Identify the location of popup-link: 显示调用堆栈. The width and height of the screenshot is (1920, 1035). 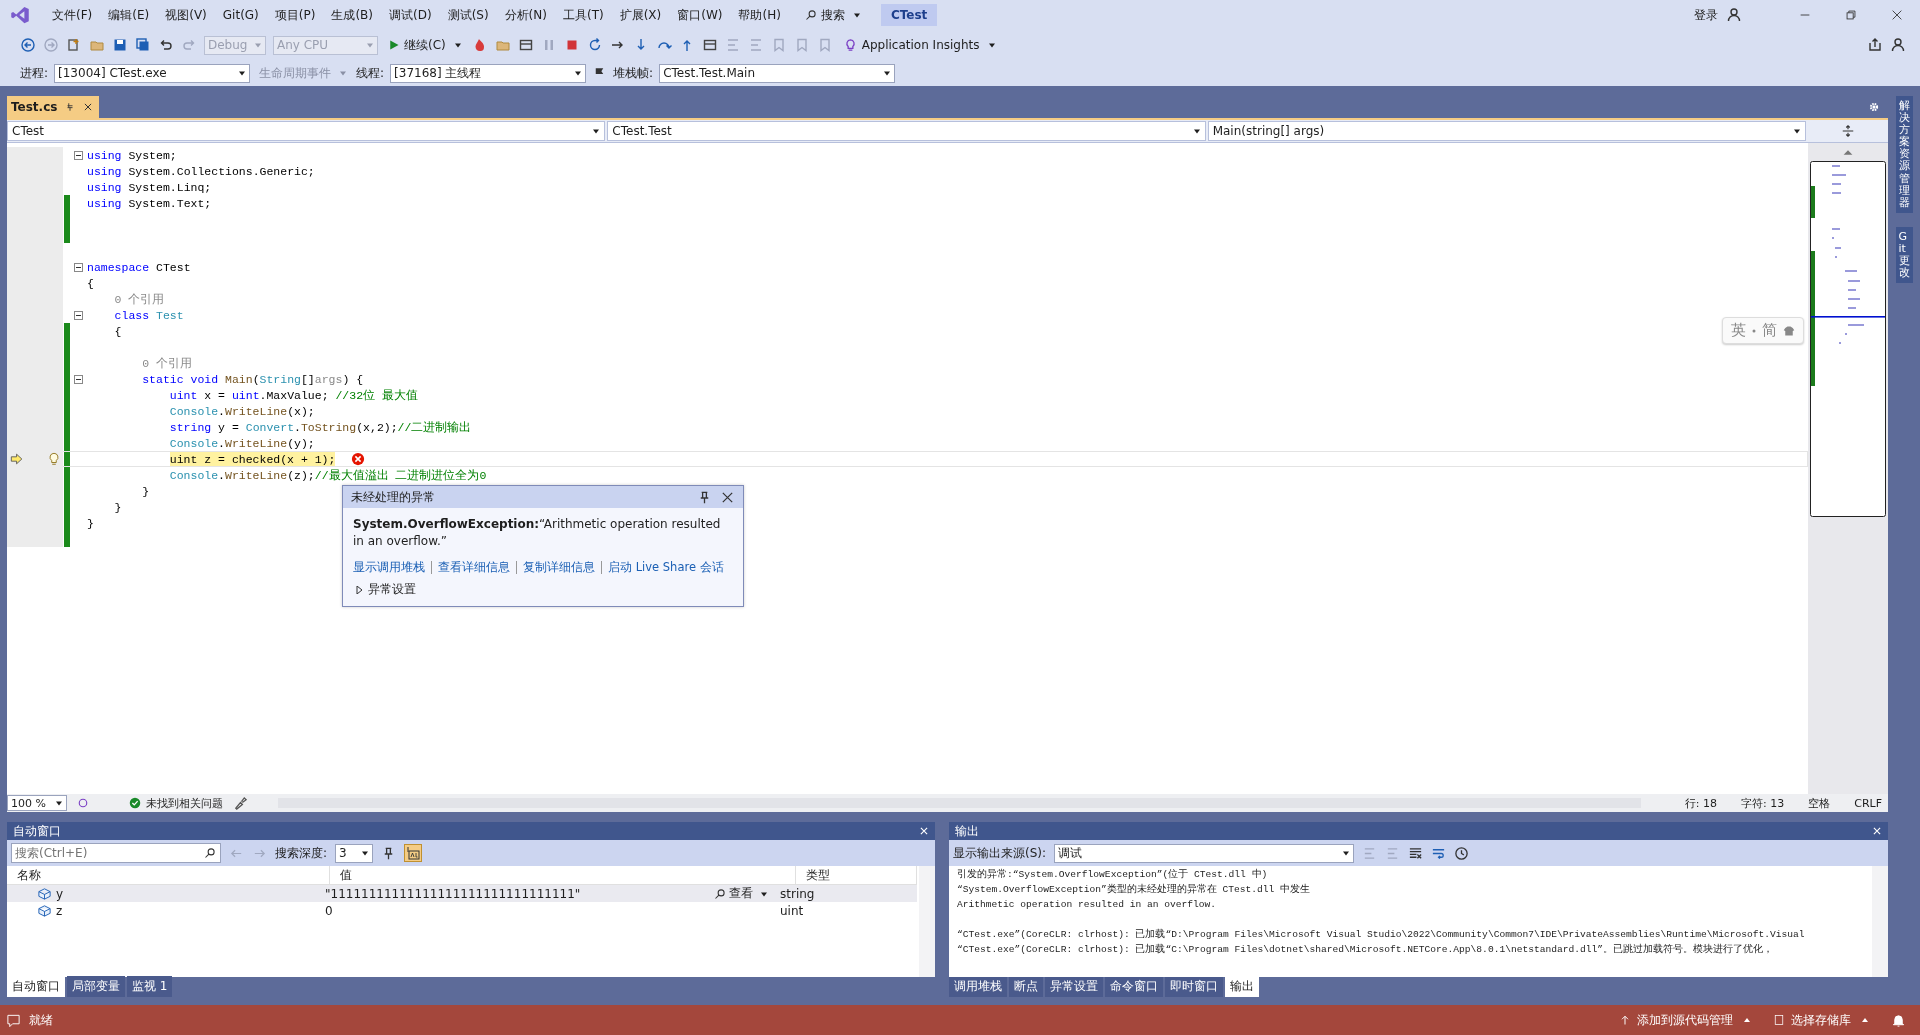
(389, 567).